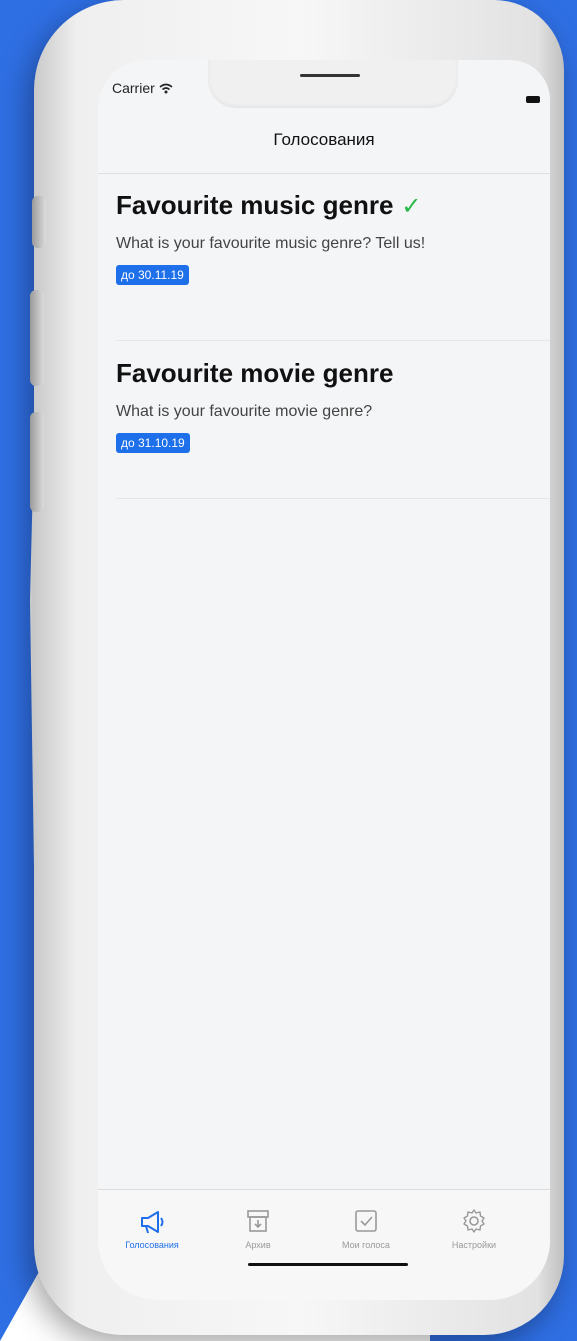  I want to click on battery-icon, so click(533, 99).